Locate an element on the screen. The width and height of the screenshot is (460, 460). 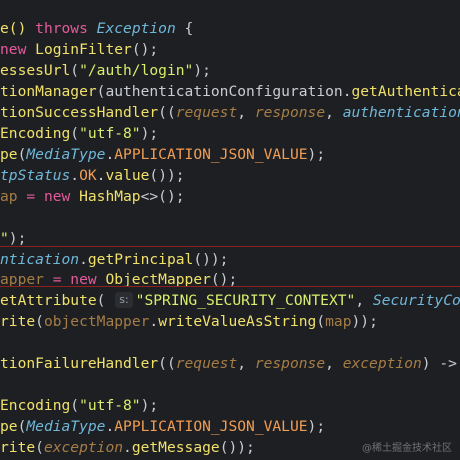
code-token: etAttribute is located at coordinates (48, 300).